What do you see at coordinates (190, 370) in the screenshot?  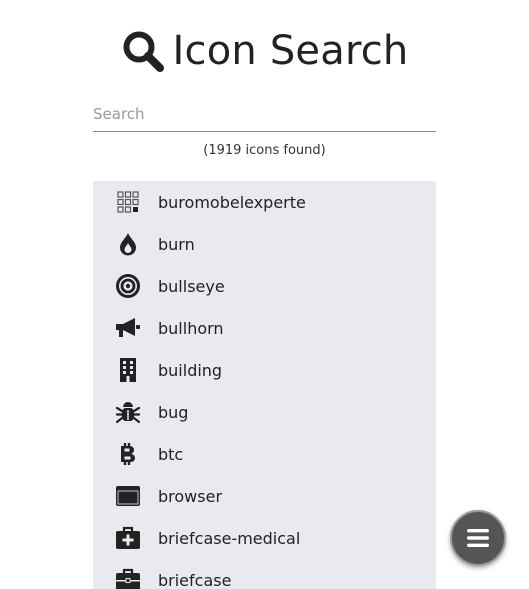 I see `icon-name: building` at bounding box center [190, 370].